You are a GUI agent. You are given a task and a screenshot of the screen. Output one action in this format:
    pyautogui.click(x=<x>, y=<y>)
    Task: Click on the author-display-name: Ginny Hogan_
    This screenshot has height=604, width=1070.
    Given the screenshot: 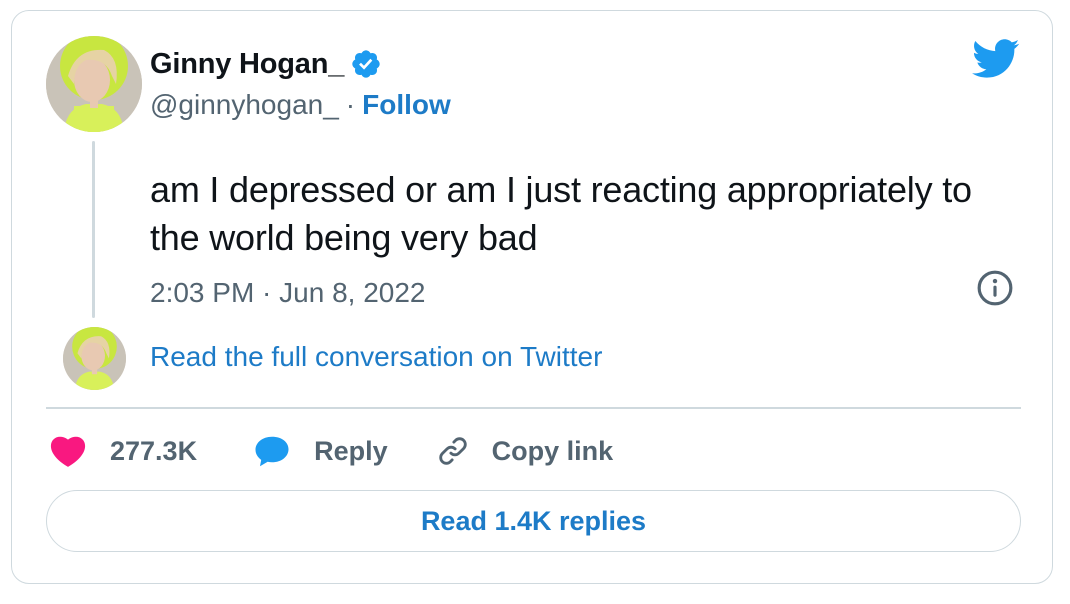 What is the action you would take?
    pyautogui.click(x=247, y=64)
    